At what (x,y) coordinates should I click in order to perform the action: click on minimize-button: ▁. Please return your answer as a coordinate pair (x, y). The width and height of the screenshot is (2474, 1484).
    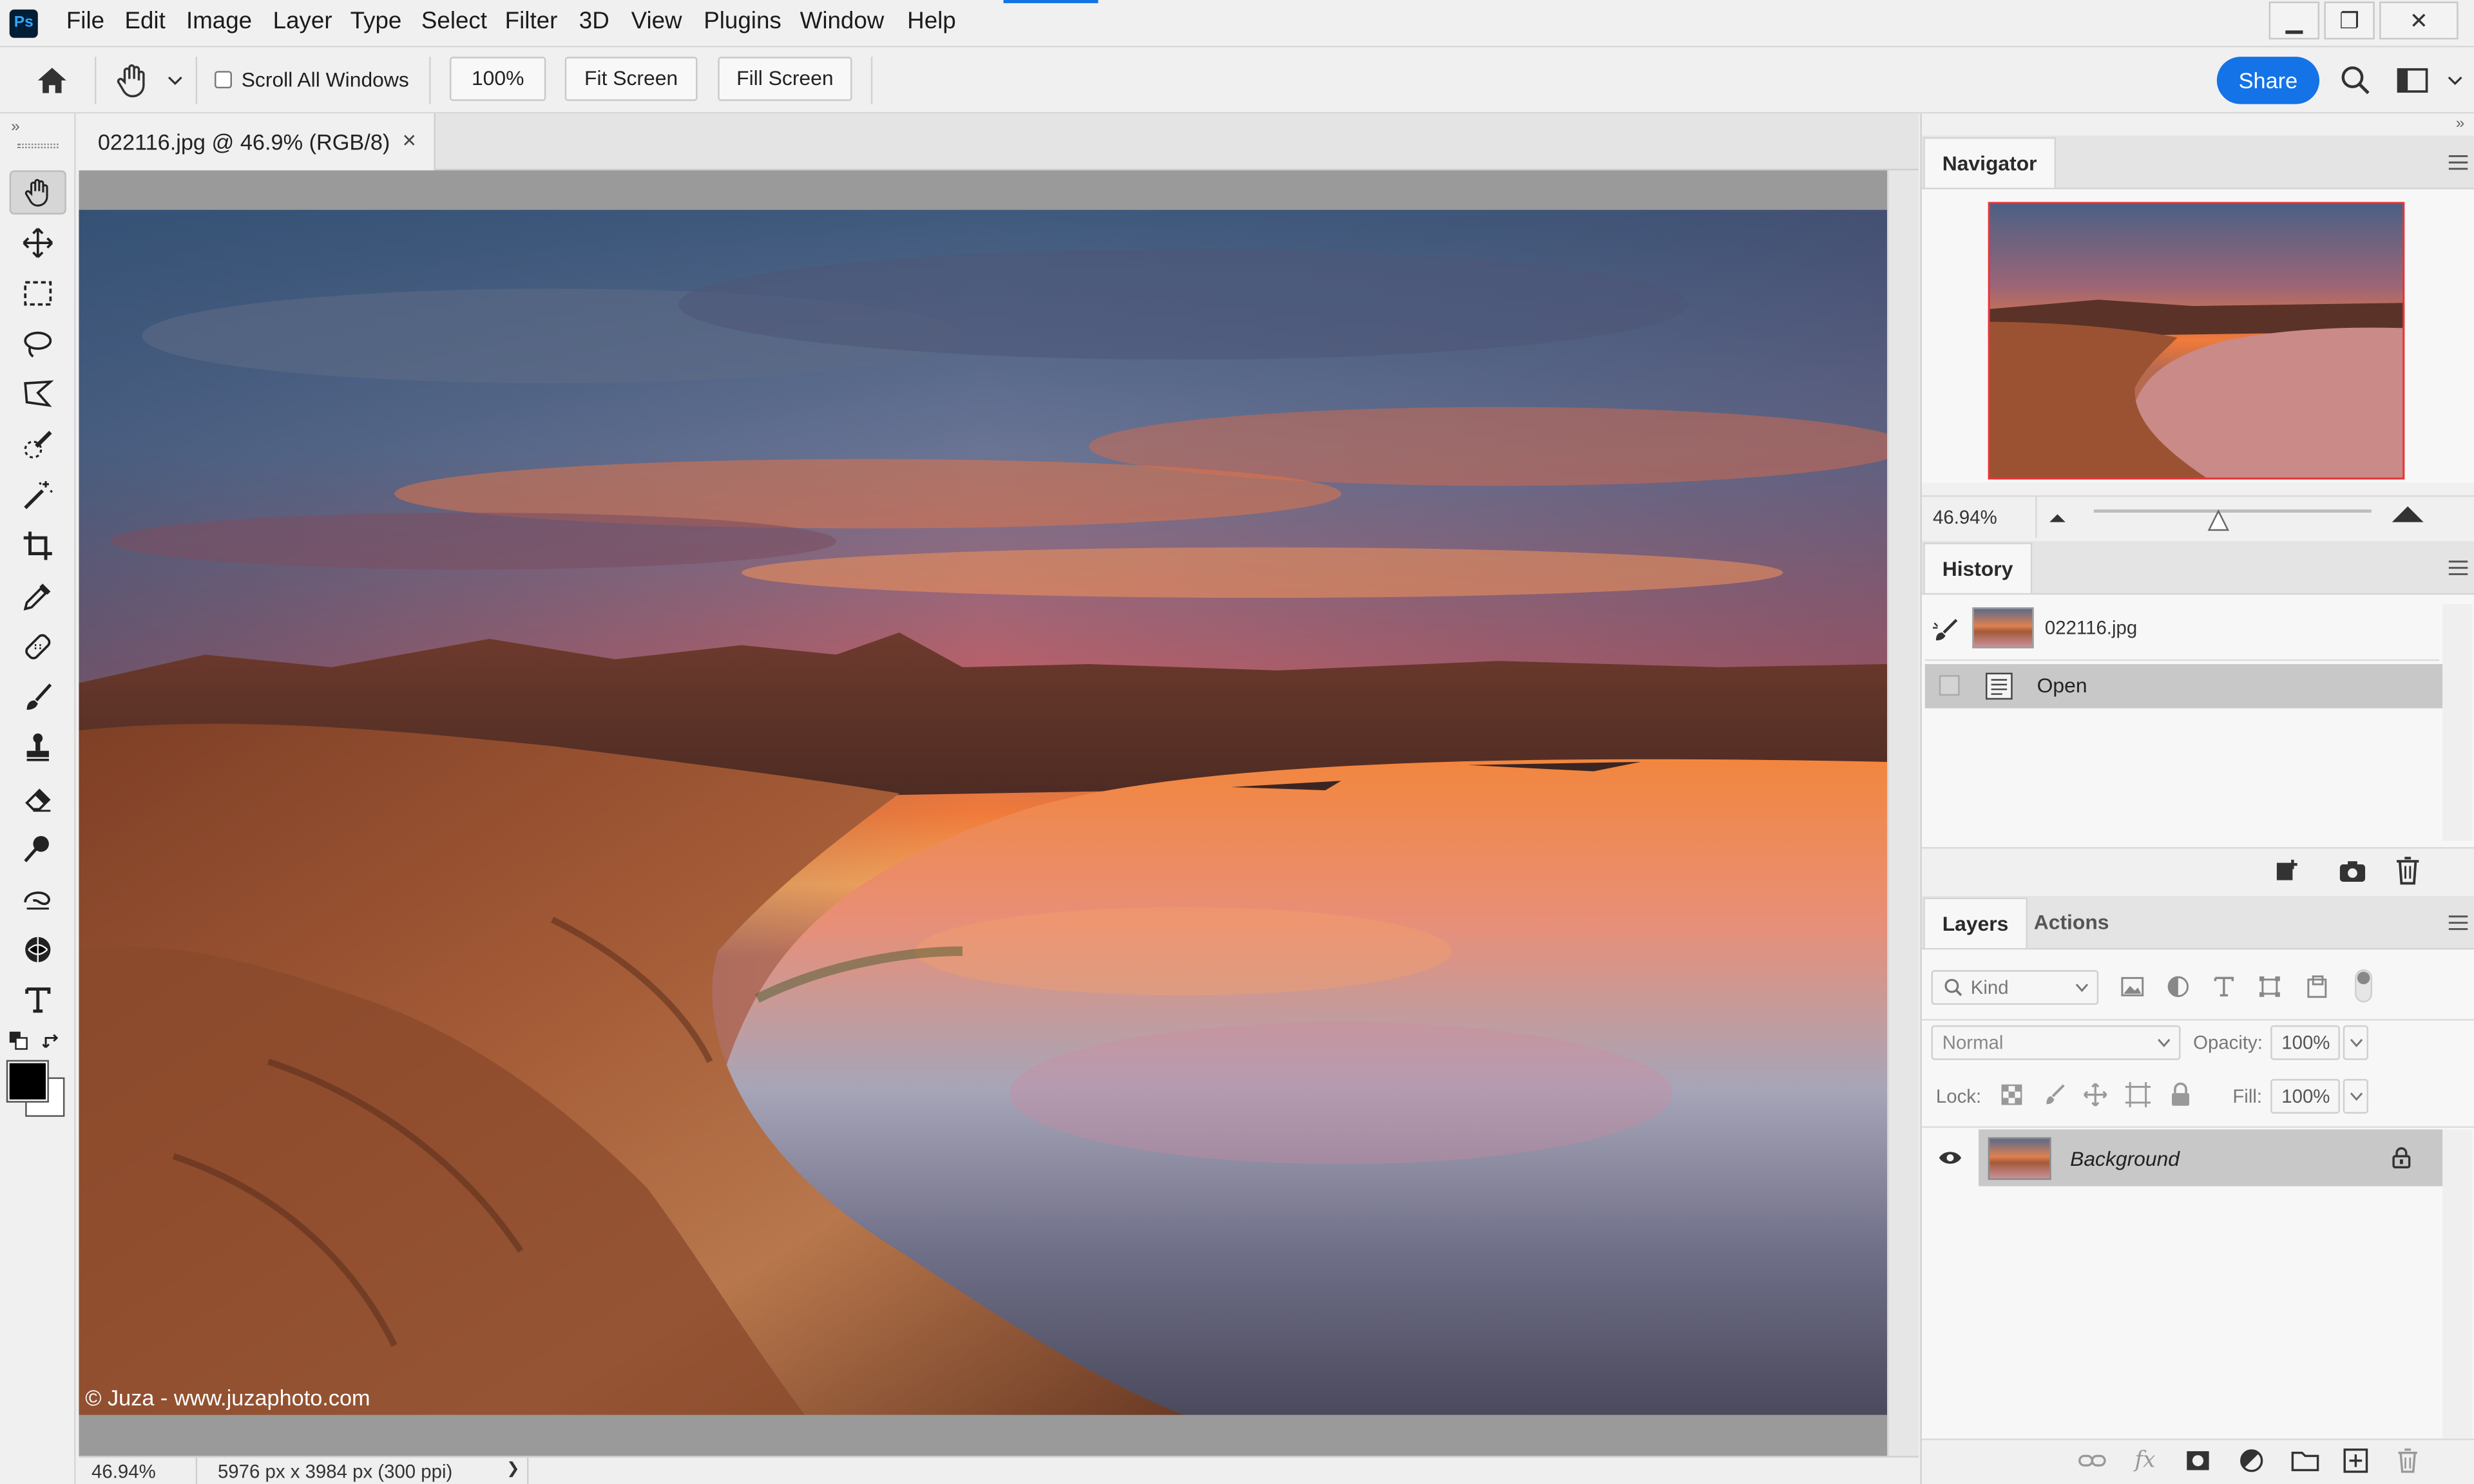
    Looking at the image, I should click on (2294, 20).